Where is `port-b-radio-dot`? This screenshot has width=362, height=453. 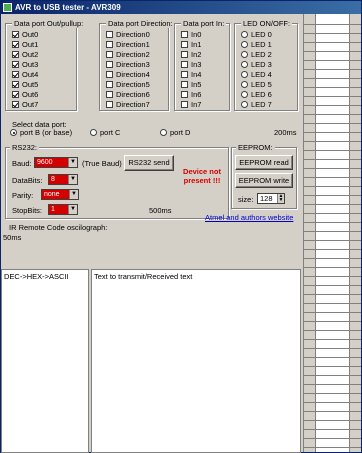
port-b-radio-dot is located at coordinates (13, 132).